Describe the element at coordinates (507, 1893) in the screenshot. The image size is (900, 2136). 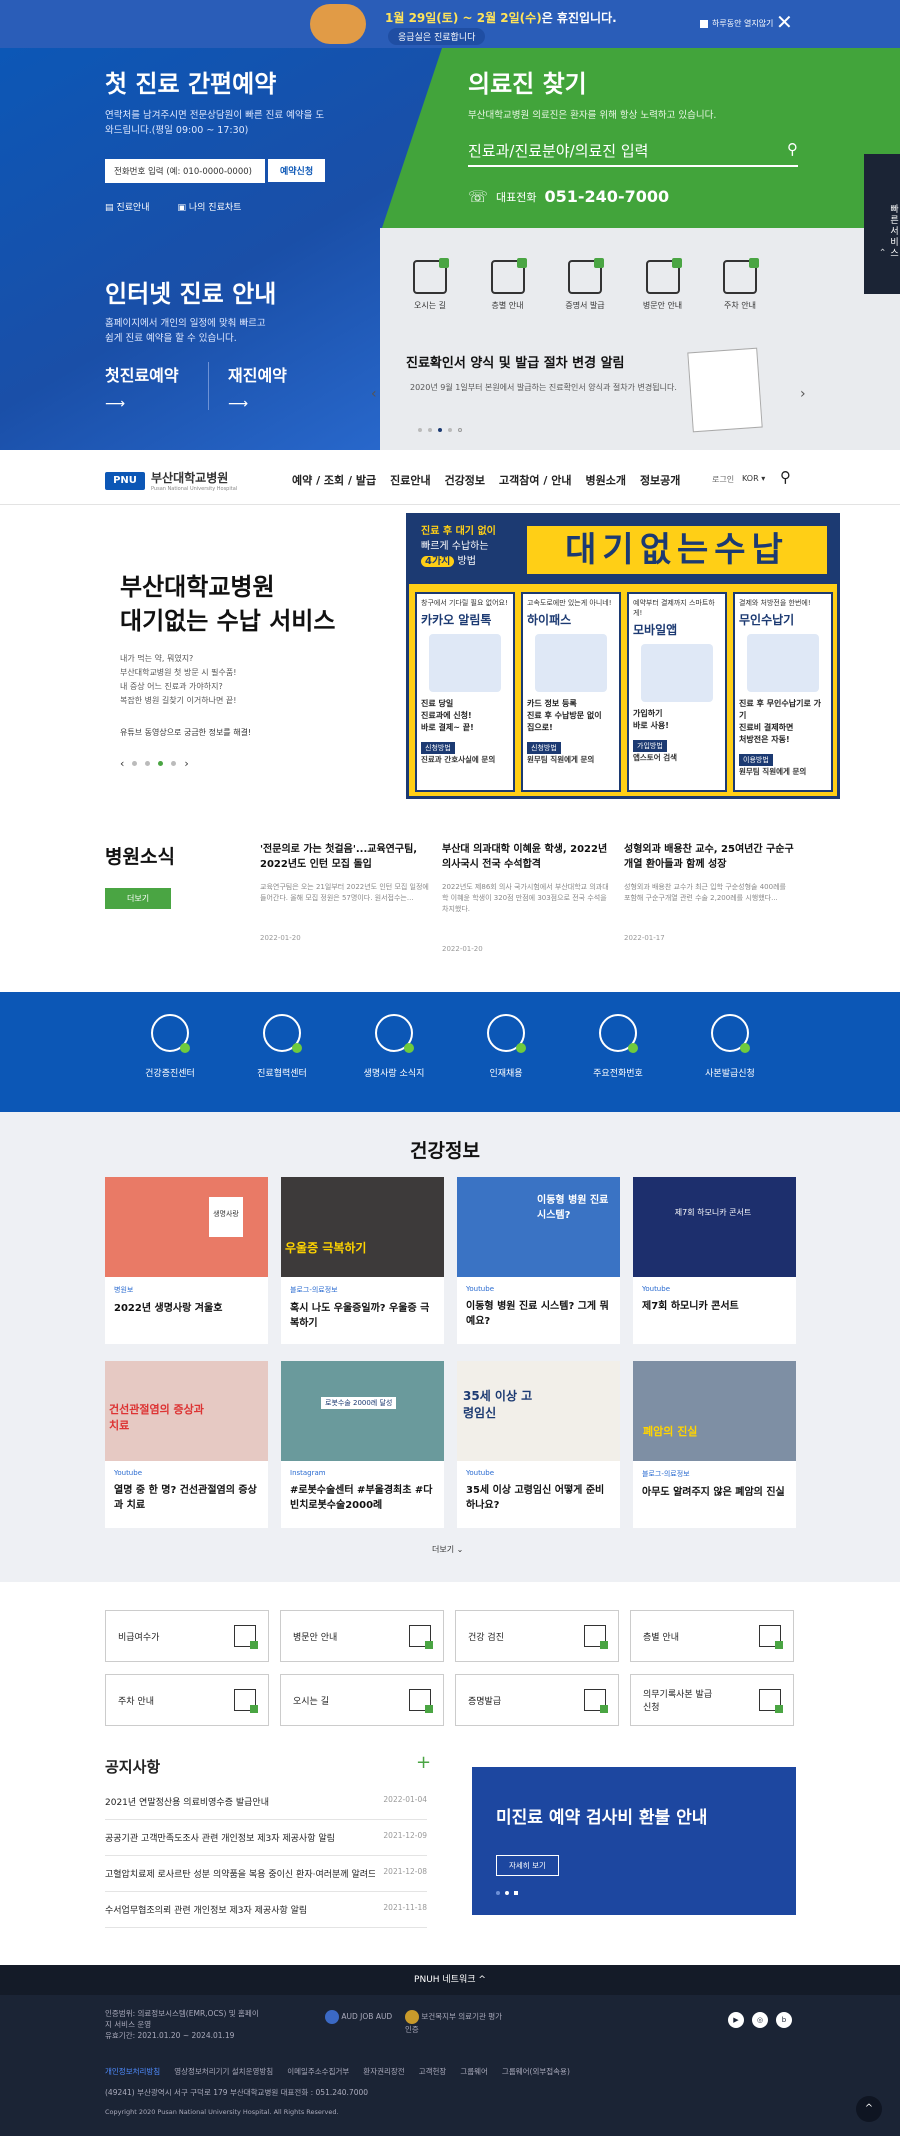
I see `refund-dot-active` at that location.